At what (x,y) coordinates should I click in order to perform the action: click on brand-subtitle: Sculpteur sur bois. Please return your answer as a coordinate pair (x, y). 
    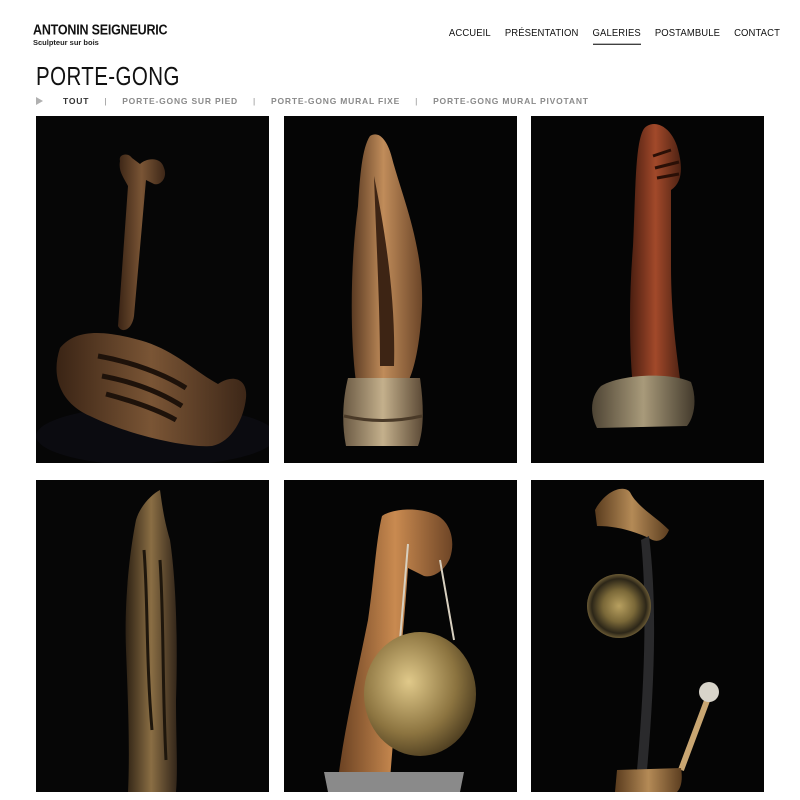
    Looking at the image, I should click on (66, 42).